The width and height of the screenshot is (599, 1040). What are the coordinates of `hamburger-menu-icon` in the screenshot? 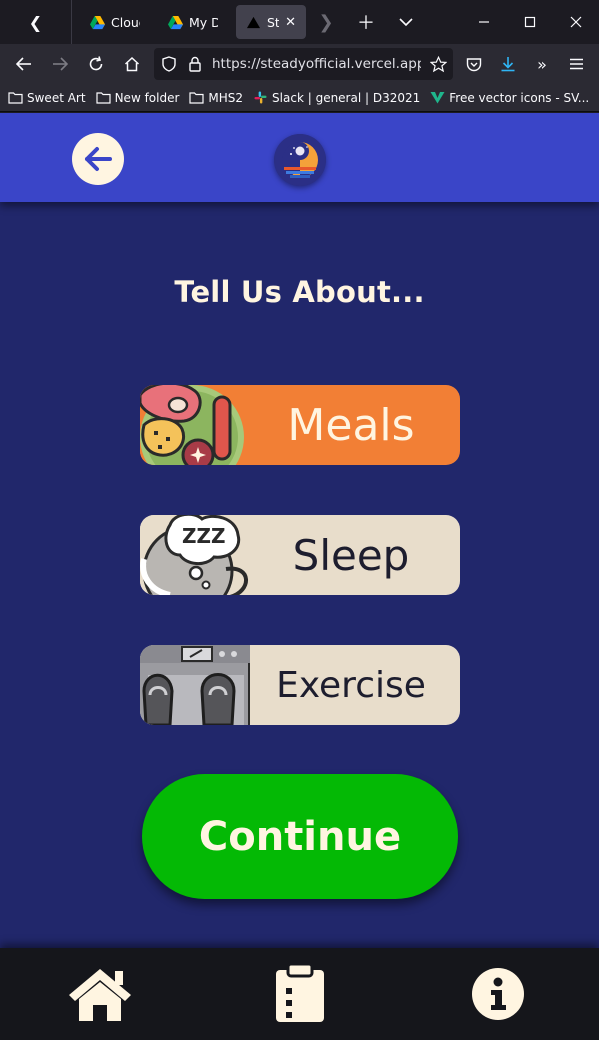 It's located at (576, 64).